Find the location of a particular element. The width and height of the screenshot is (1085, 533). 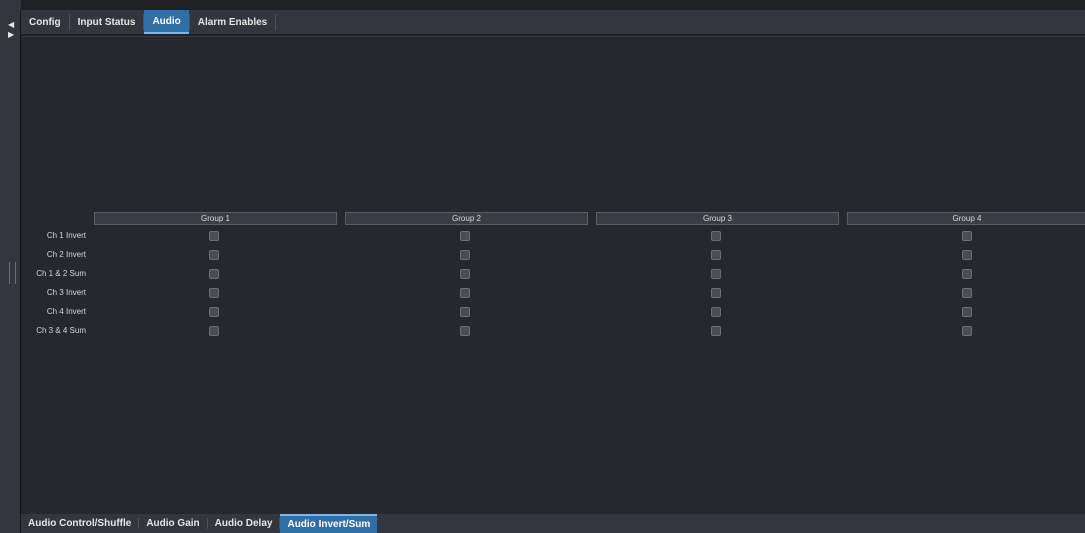

group-2-header: Group 2 is located at coordinates (466, 218).